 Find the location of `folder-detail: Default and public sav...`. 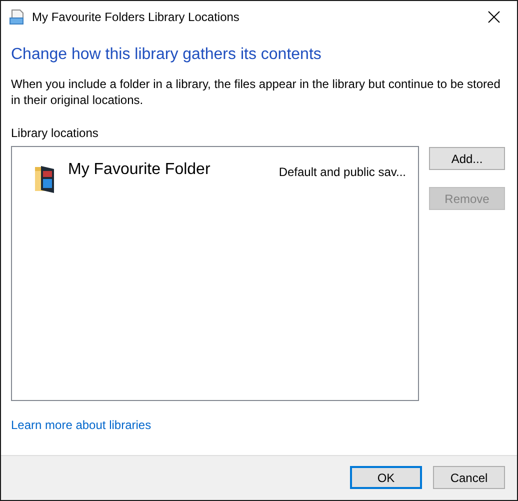

folder-detail: Default and public sav... is located at coordinates (342, 172).